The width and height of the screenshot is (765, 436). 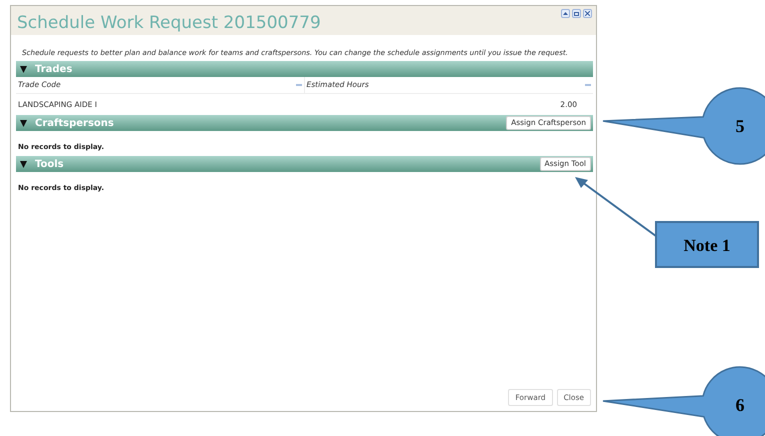 I want to click on callout-number: 5, so click(x=740, y=126).